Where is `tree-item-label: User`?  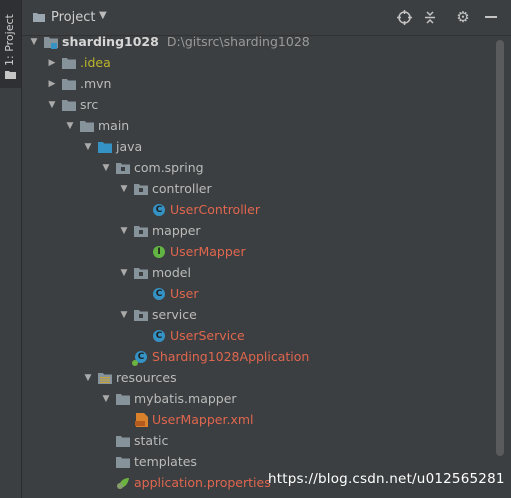 tree-item-label: User is located at coordinates (184, 293).